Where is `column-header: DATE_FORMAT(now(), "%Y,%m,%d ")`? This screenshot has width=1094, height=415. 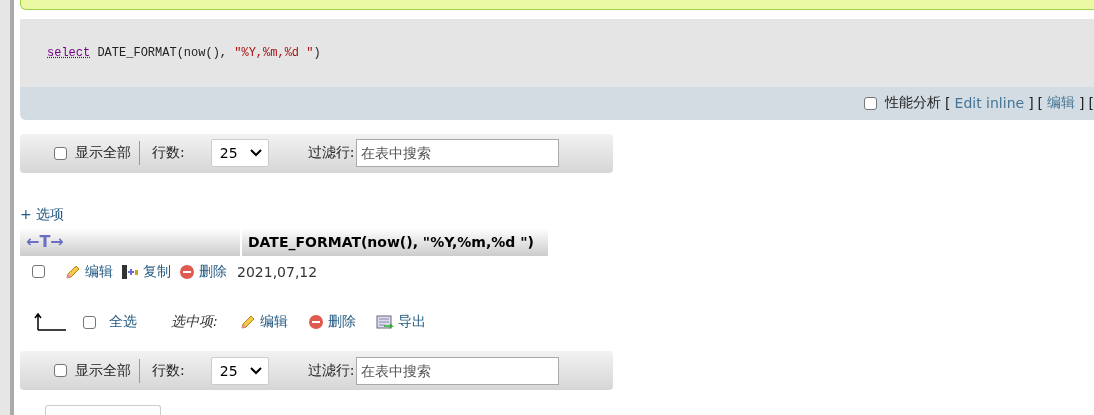
column-header: DATE_FORMAT(now(), "%Y,%m,%d ") is located at coordinates (395, 241).